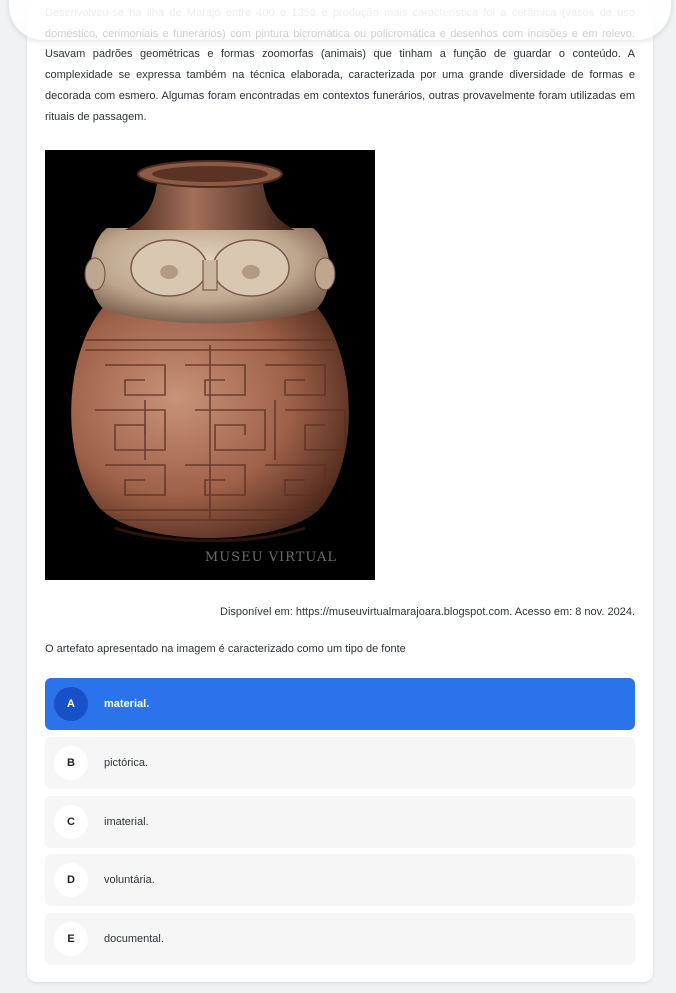  What do you see at coordinates (340, 704) in the screenshot?
I see `option-a: A material.` at bounding box center [340, 704].